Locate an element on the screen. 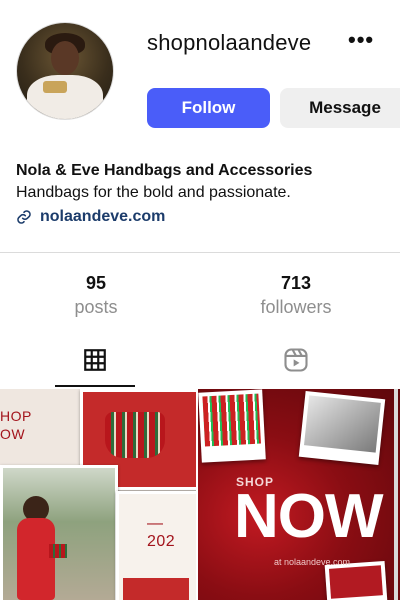 The image size is (400, 600). reels-icon is located at coordinates (296, 360).